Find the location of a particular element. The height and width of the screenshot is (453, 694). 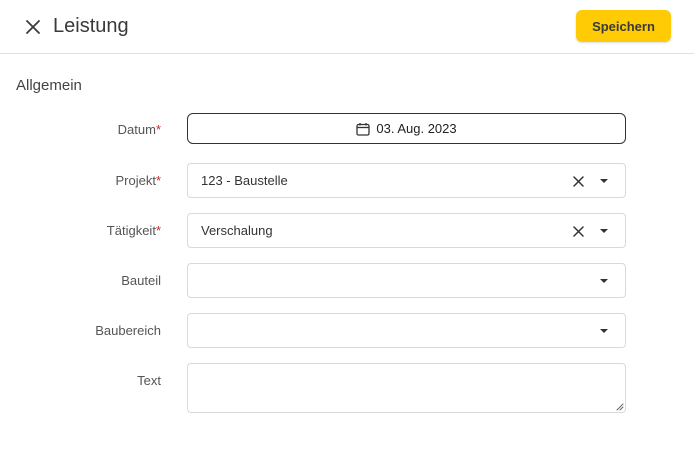

bauteil-select is located at coordinates (406, 280).